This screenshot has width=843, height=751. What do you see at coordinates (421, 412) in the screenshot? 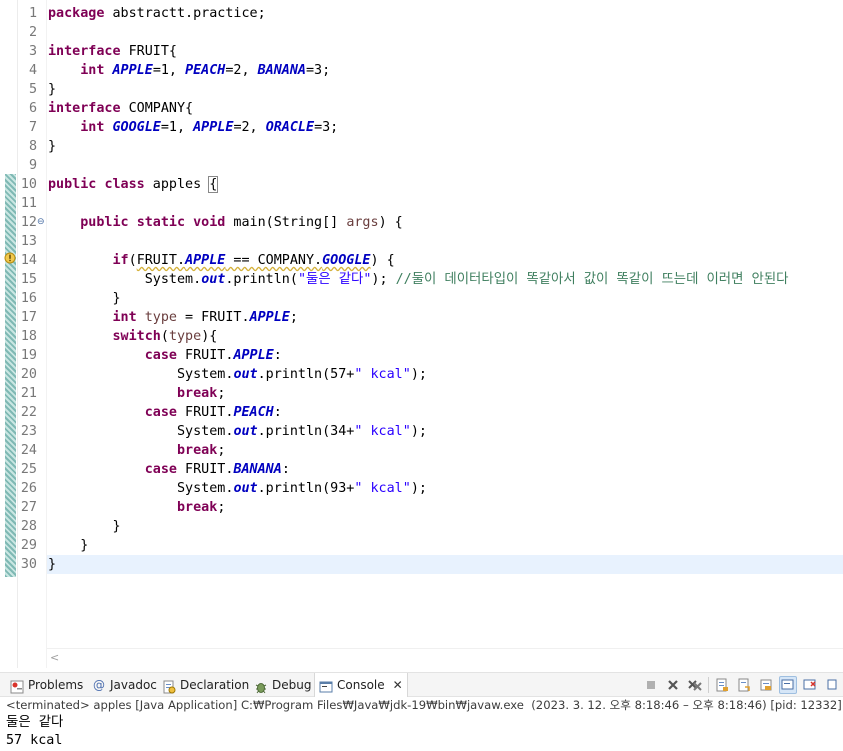
I see `code-line: 22 case FRUIT.PEACH:` at bounding box center [421, 412].